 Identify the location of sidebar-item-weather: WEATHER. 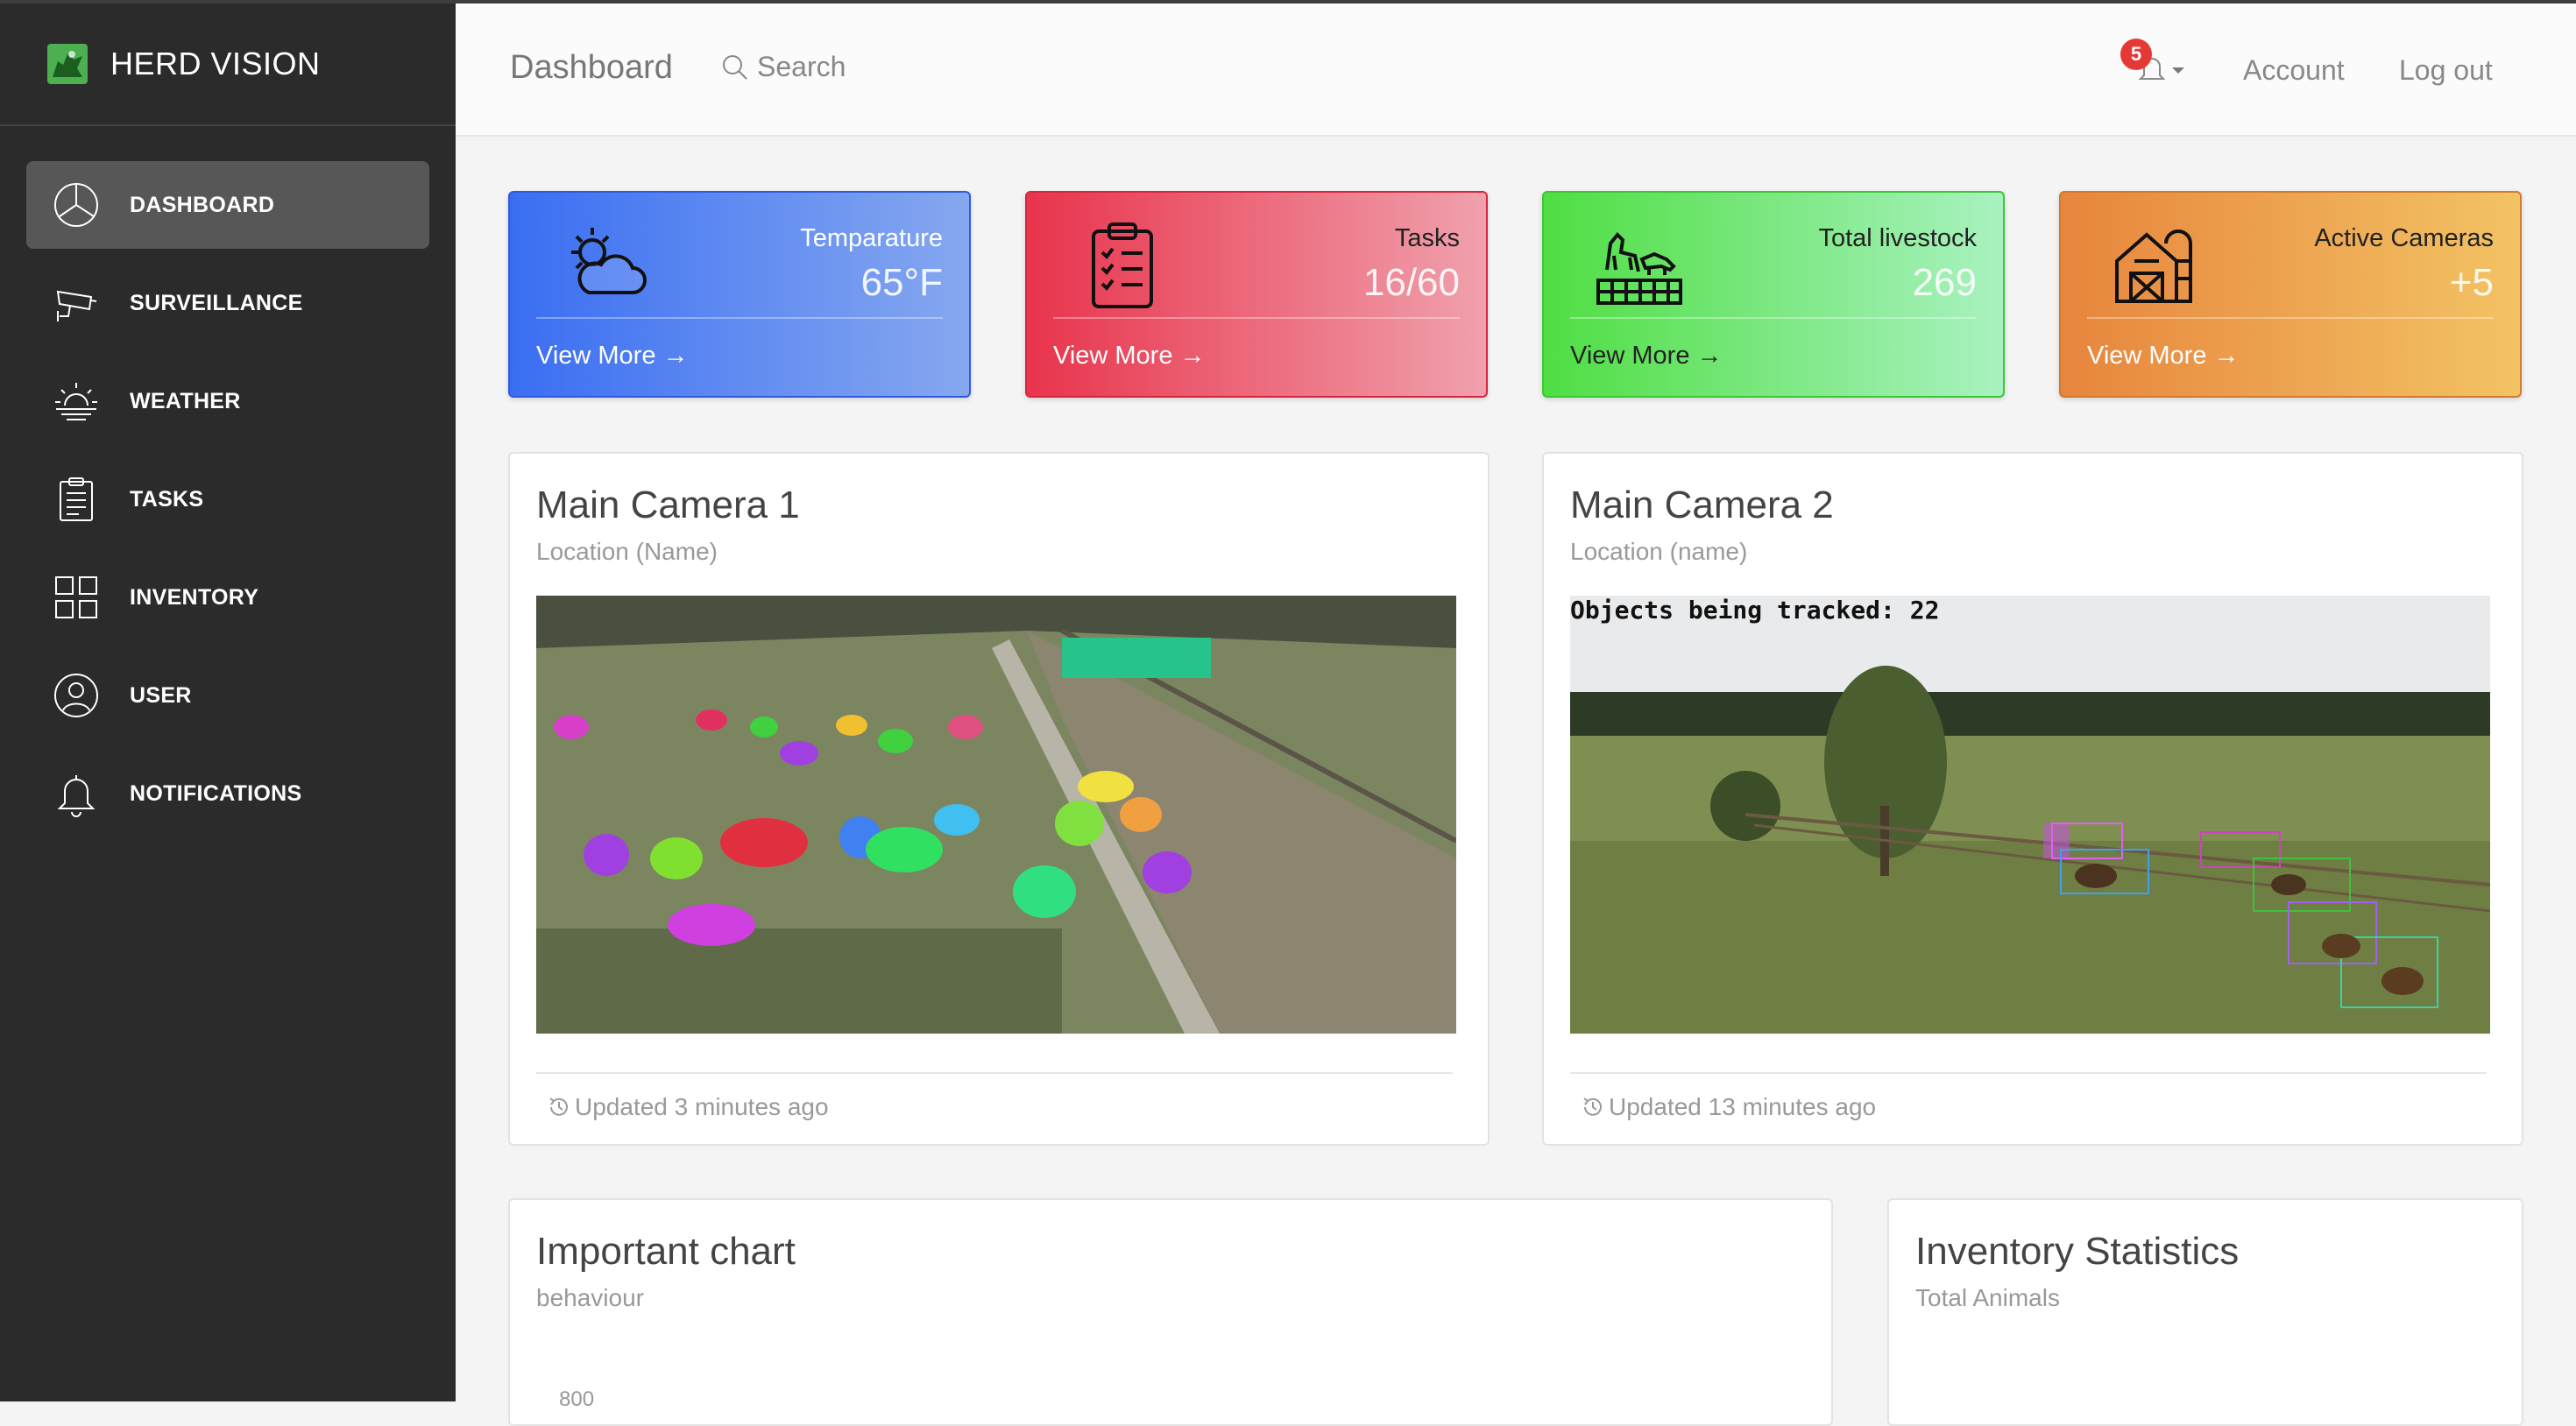
(227, 401).